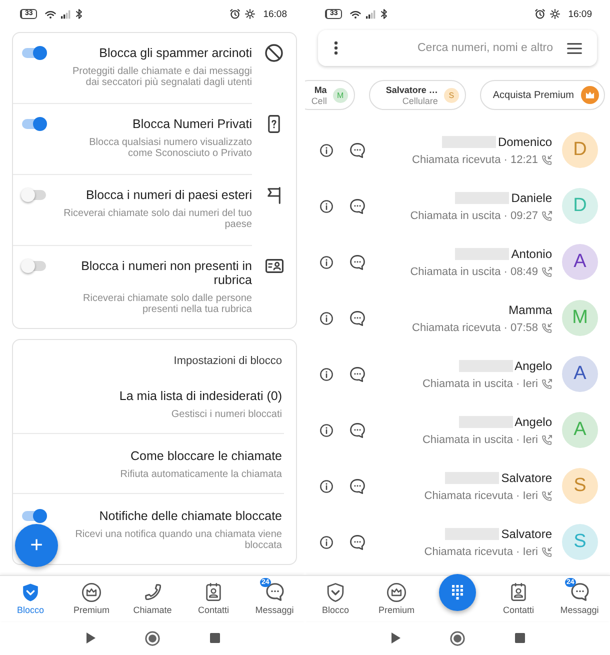  What do you see at coordinates (336, 48) in the screenshot?
I see `more-options-icon` at bounding box center [336, 48].